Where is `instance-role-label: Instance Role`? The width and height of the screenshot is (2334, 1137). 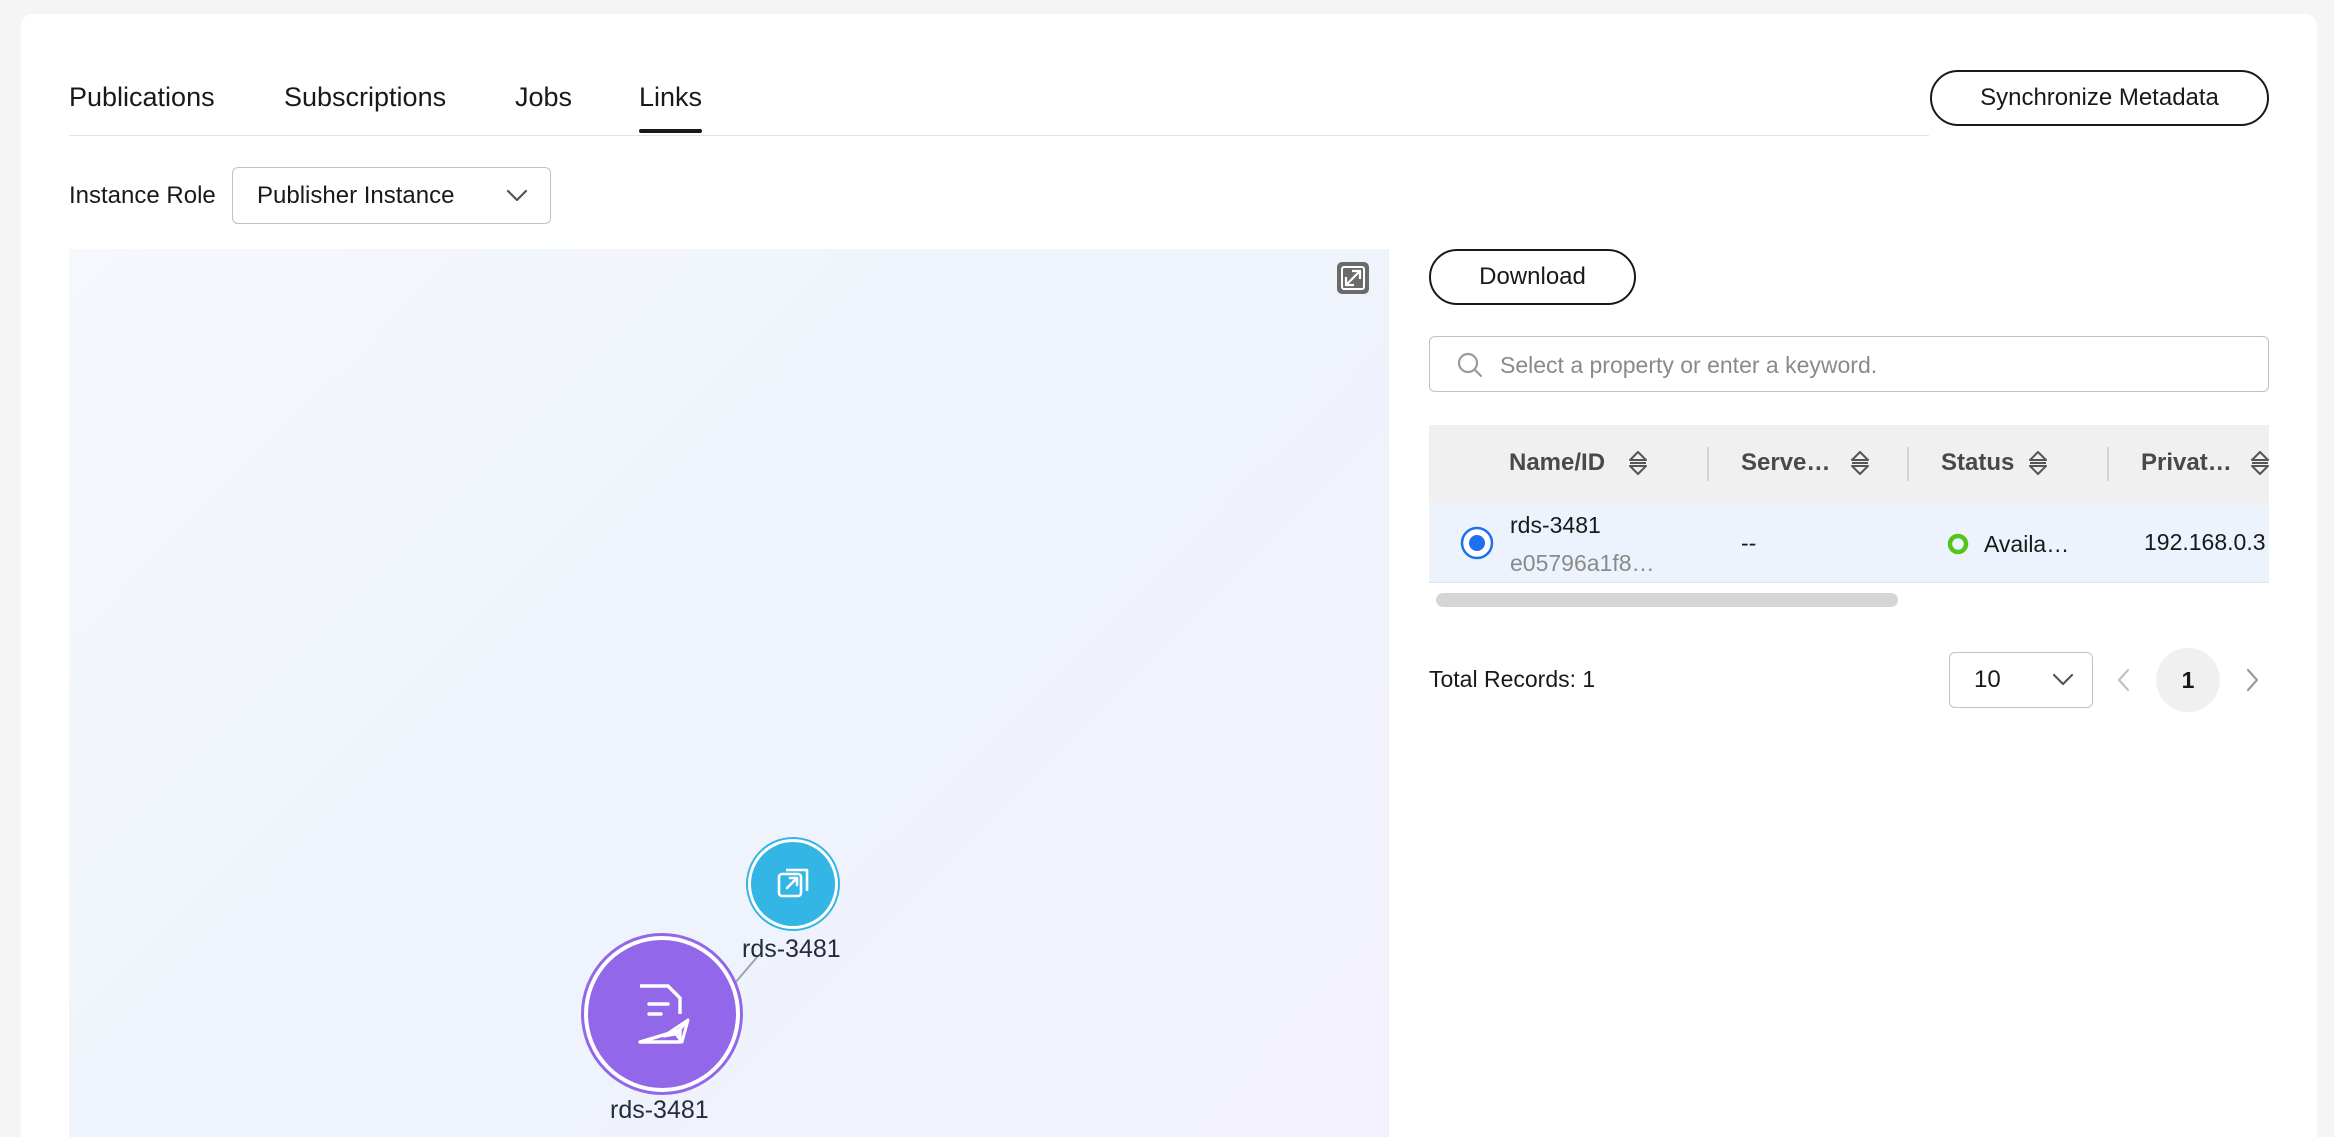 instance-role-label: Instance Role is located at coordinates (142, 195).